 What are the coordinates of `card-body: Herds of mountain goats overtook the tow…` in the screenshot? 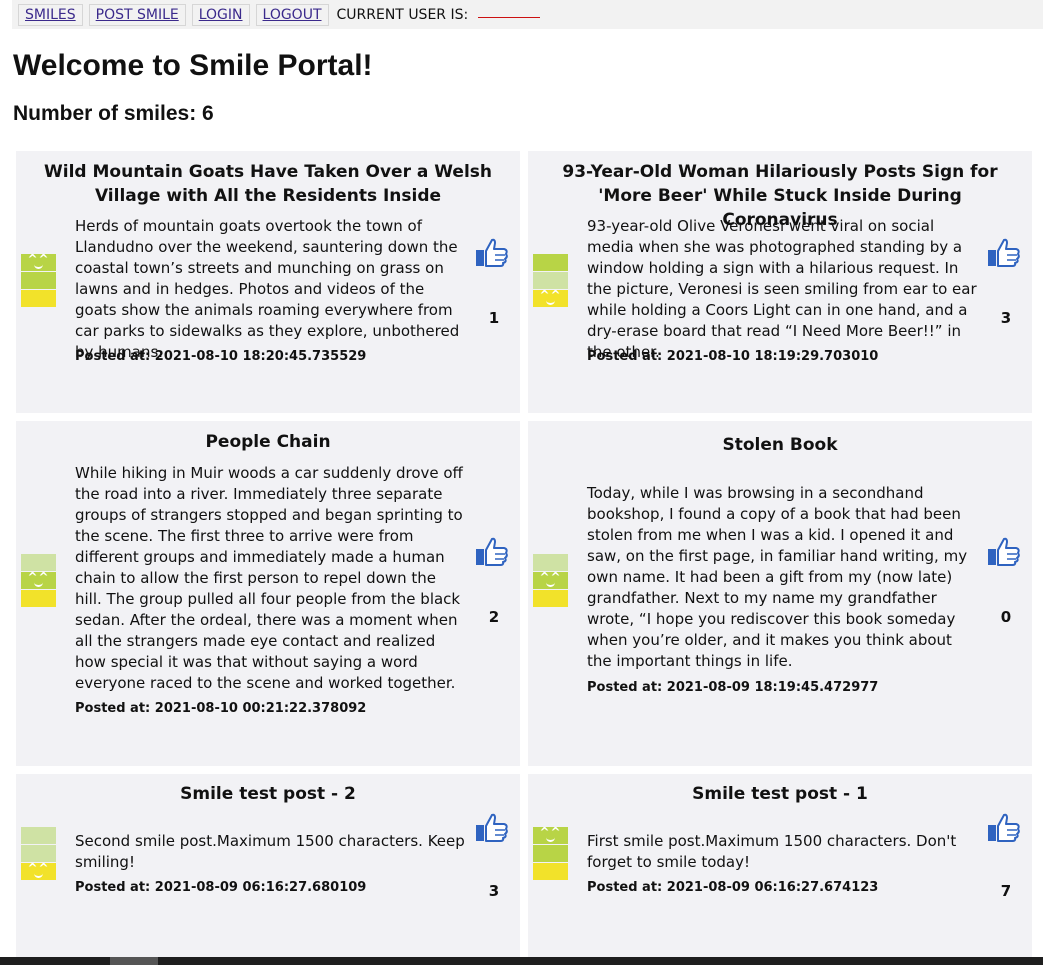 It's located at (267, 289).